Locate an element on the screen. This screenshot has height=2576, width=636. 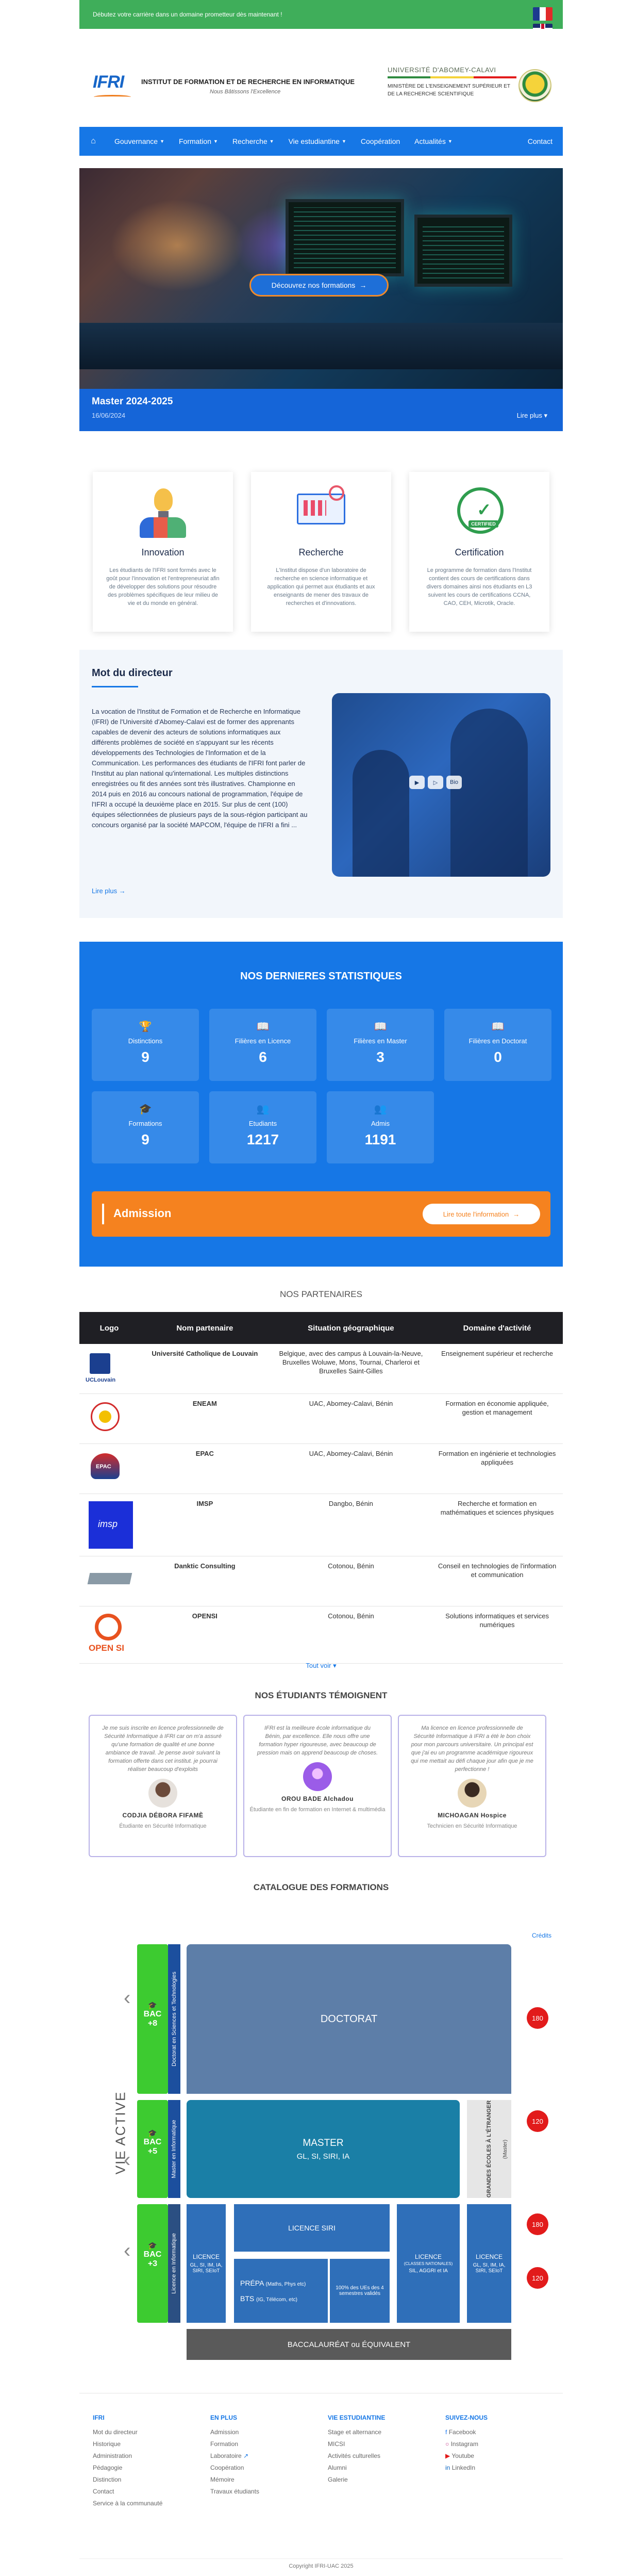
footer-link: Laboratoire ↗ is located at coordinates (261, 2456).